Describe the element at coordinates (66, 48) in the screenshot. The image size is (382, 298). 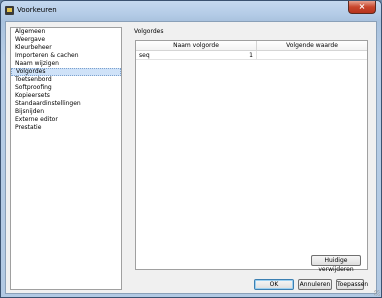
I see `sidebar-item-kleurbeheer: Kleurbeheer` at that location.